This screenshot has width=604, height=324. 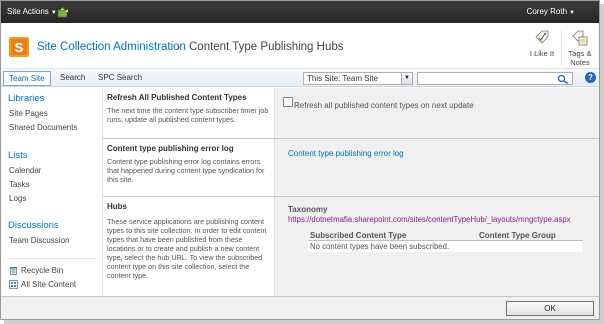 I want to click on column-header-subscribed-content-type: Subscribed Content Type, so click(x=358, y=235).